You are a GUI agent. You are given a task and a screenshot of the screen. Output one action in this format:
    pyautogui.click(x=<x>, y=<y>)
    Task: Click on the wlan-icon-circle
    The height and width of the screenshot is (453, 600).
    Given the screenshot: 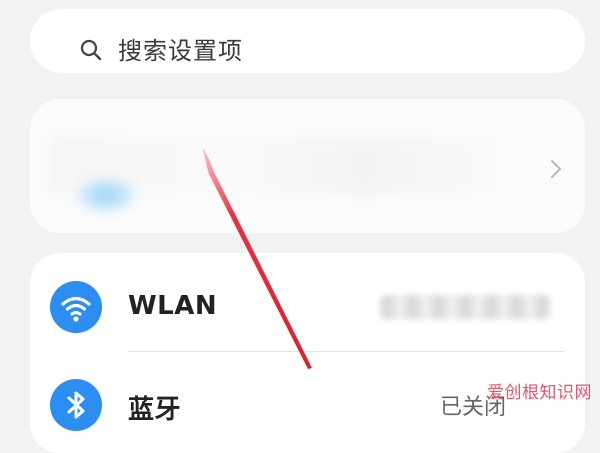 What is the action you would take?
    pyautogui.click(x=76, y=307)
    